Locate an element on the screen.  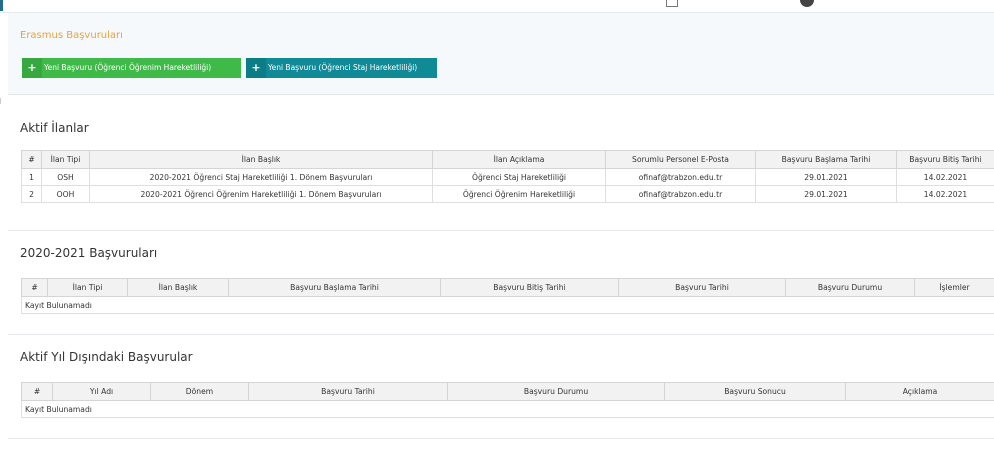
table-cell: 1 is located at coordinates (31, 177).